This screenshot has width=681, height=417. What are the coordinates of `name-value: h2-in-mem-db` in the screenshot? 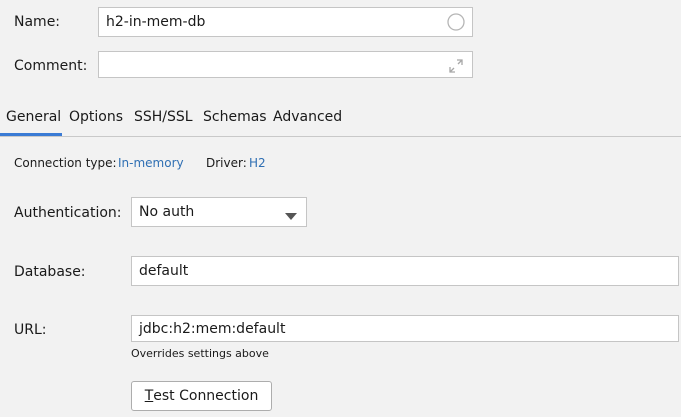 It's located at (156, 22).